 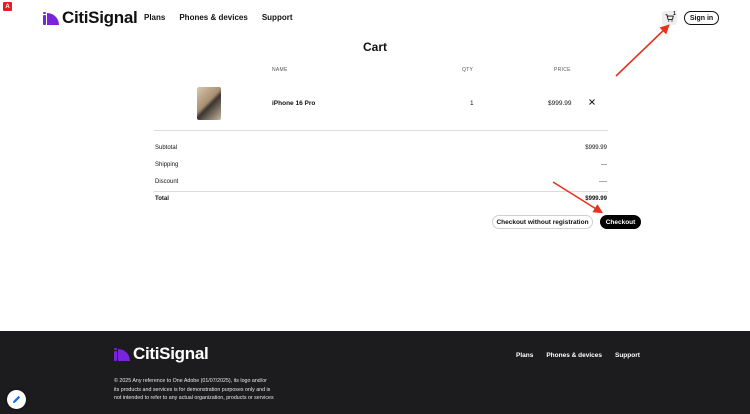 What do you see at coordinates (122, 354) in the screenshot?
I see `footer-brand-logo-icon` at bounding box center [122, 354].